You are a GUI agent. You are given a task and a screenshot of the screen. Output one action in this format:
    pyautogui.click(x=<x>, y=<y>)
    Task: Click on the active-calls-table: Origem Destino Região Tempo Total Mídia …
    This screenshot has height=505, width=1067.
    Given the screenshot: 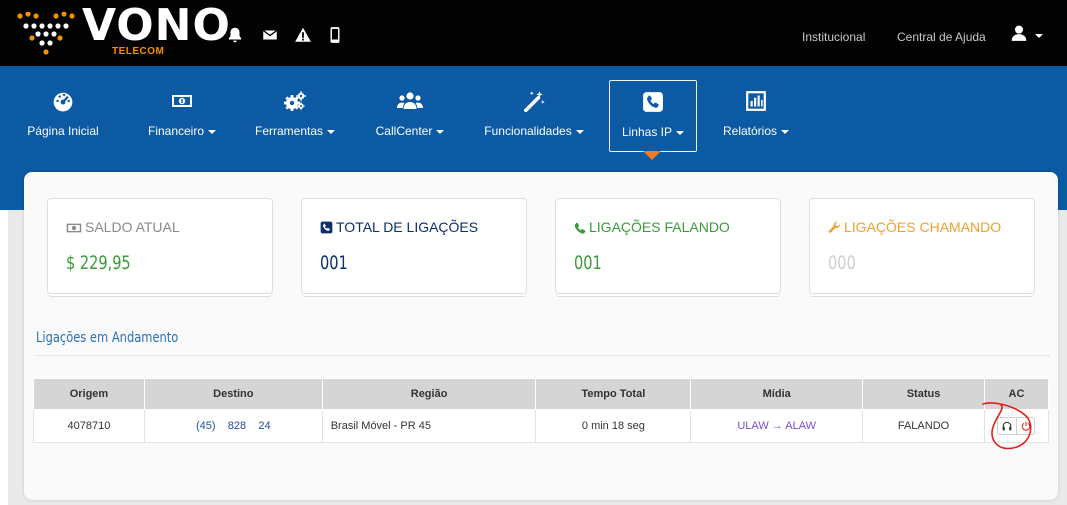 What is the action you would take?
    pyautogui.click(x=541, y=410)
    